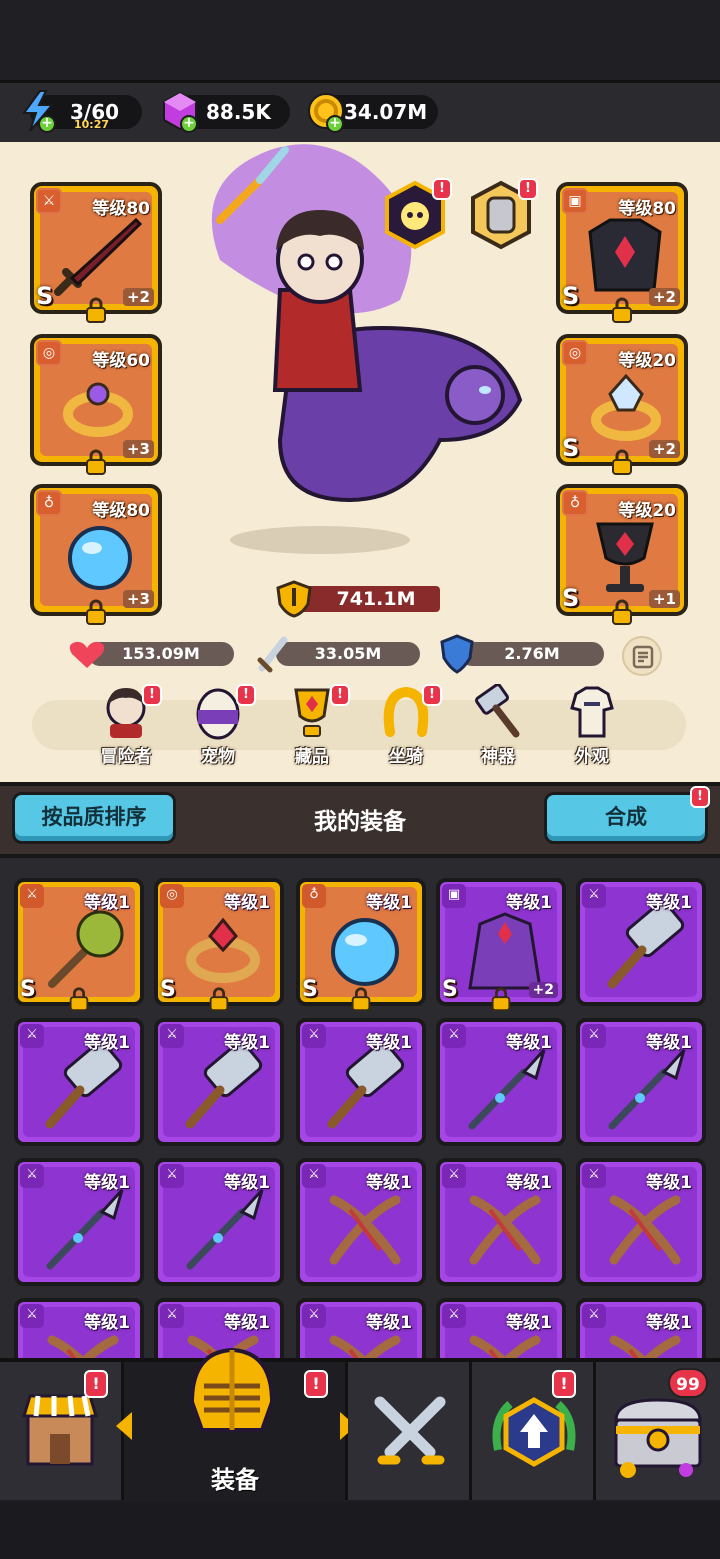 Image resolution: width=720 pixels, height=1559 pixels. I want to click on equip-slot-necklace: ♁ 等级80 +3, so click(96, 554).